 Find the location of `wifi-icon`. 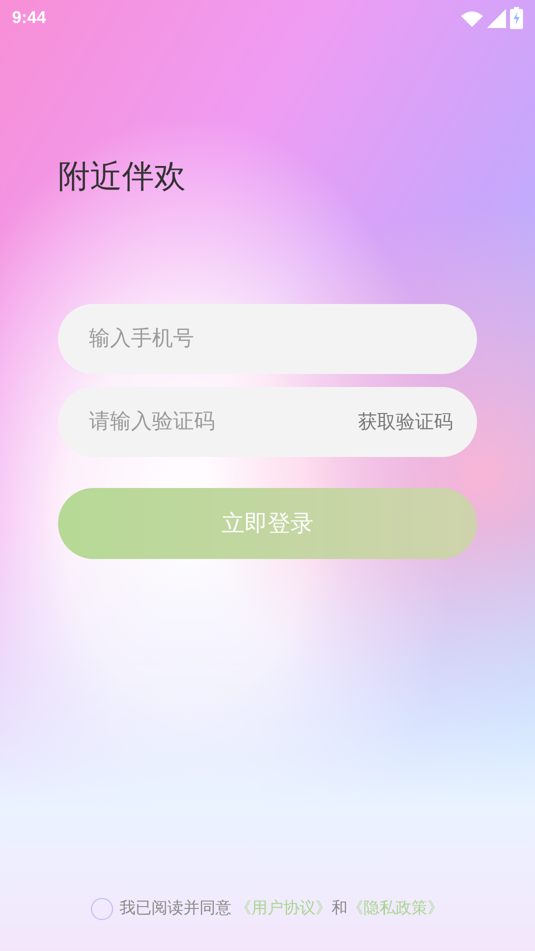

wifi-icon is located at coordinates (472, 18).